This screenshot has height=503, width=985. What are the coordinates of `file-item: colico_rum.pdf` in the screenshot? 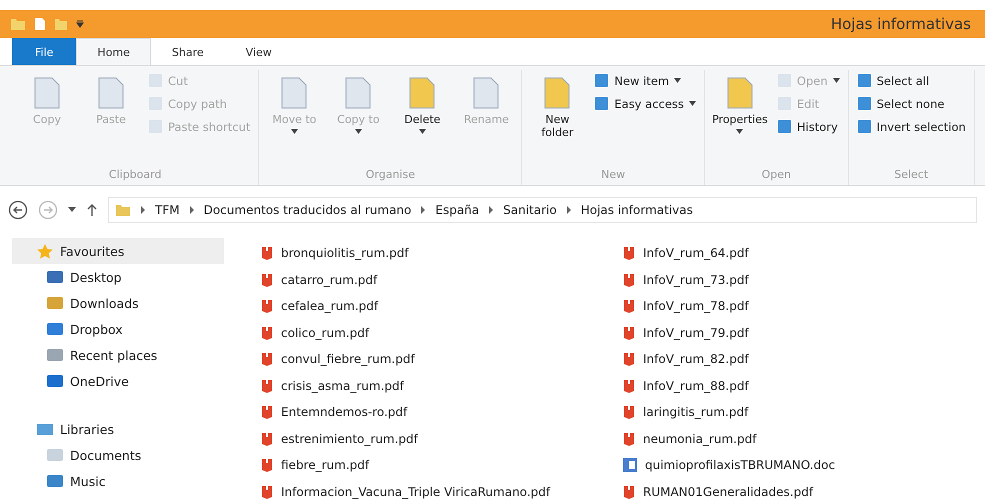 It's located at (441, 333).